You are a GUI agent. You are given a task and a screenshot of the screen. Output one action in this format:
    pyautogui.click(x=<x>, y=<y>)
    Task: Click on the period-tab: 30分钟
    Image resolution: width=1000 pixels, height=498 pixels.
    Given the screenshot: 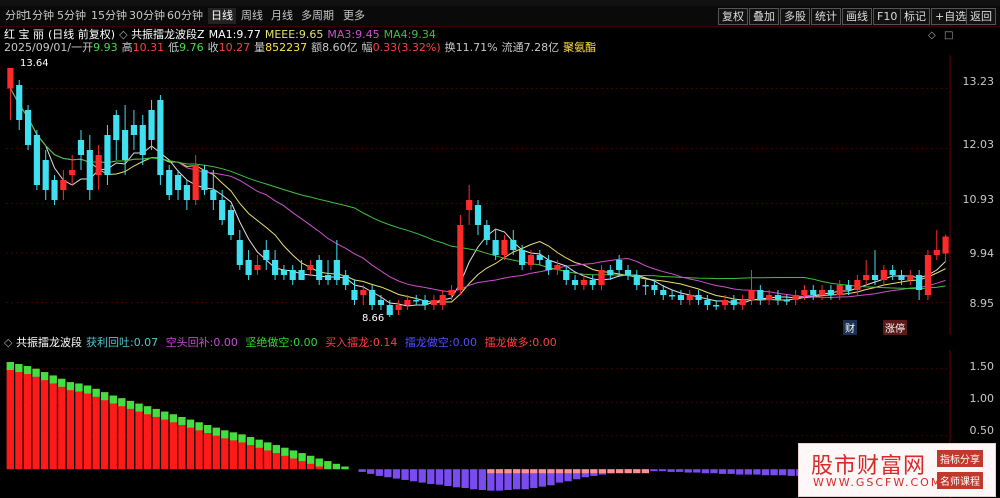 What is the action you would take?
    pyautogui.click(x=147, y=16)
    